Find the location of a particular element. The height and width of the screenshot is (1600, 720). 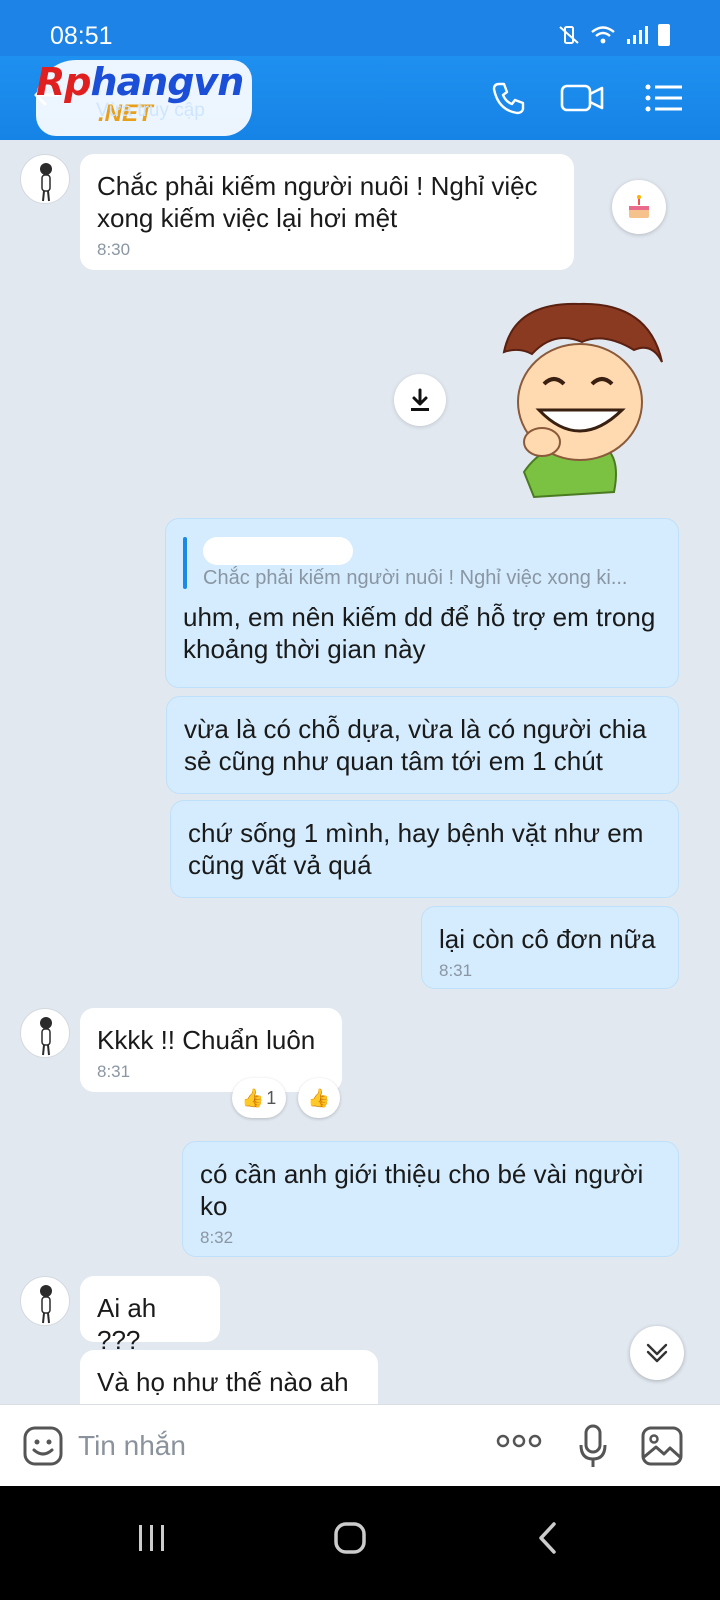

system-nav-bar is located at coordinates (360, 1543).